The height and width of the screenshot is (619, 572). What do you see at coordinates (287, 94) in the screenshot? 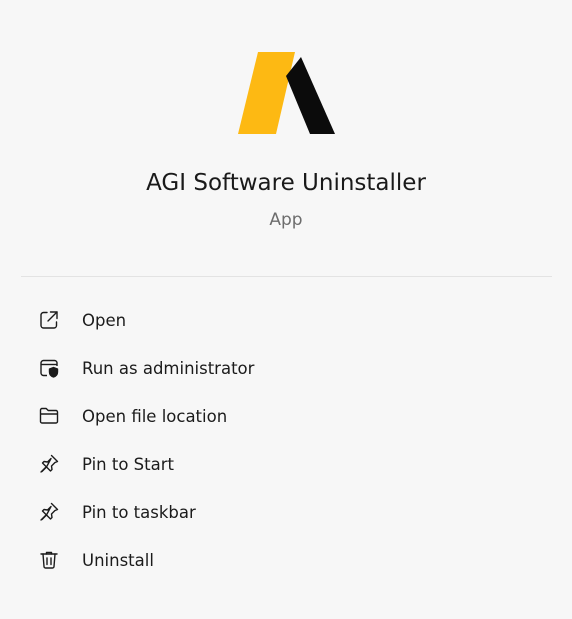
I see `agi-logo-icon` at bounding box center [287, 94].